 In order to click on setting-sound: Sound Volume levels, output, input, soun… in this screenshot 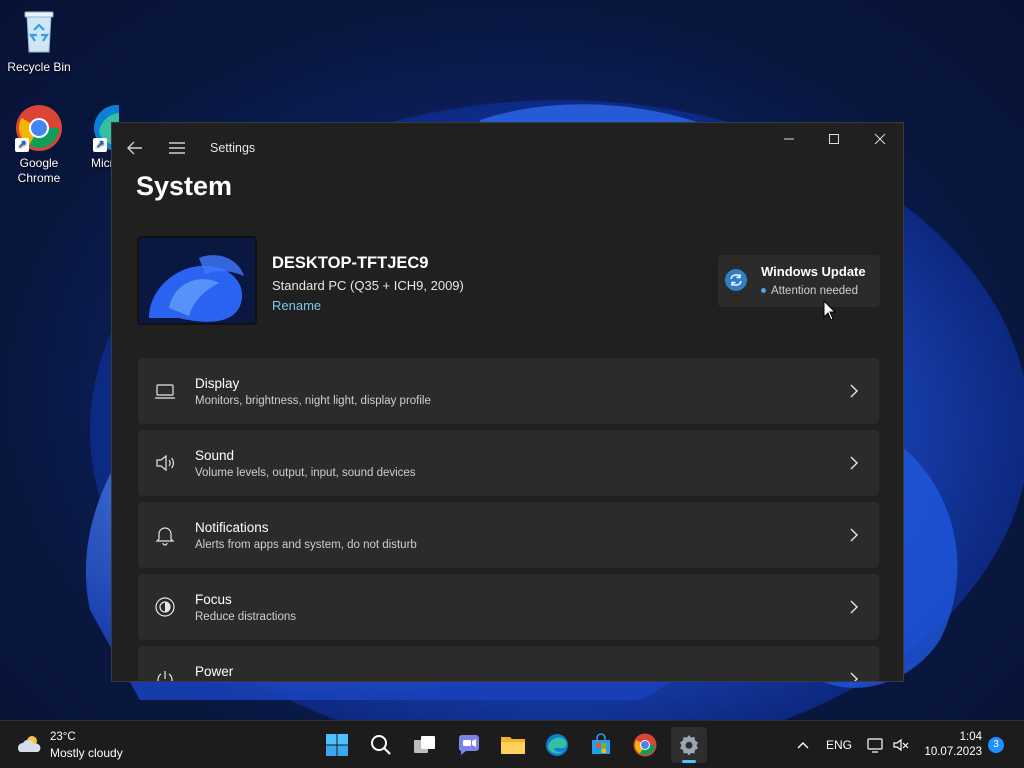, I will do `click(508, 463)`.